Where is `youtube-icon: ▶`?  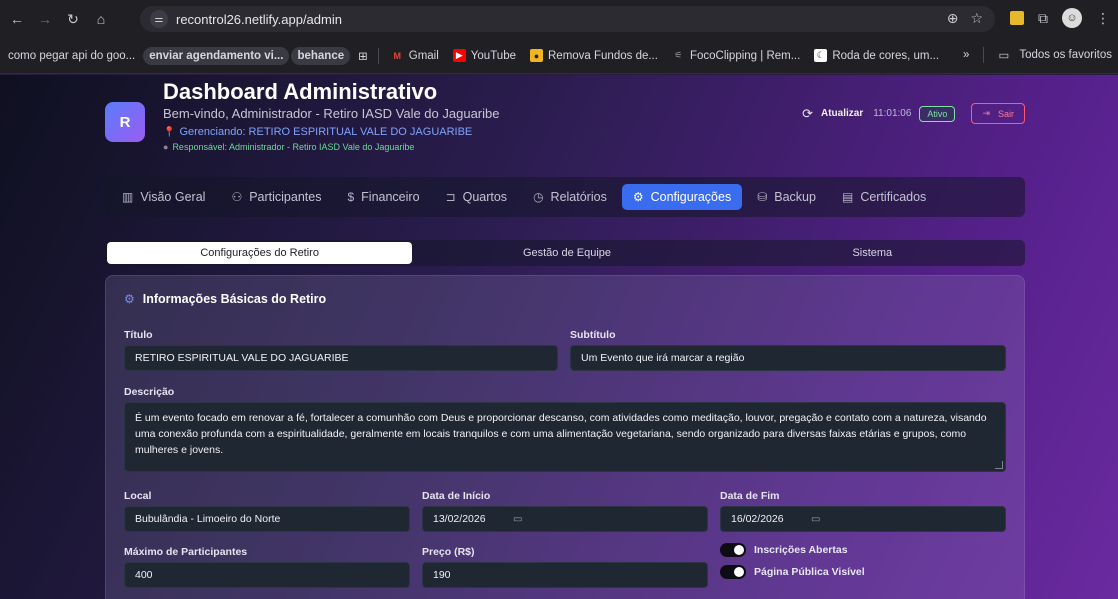 youtube-icon: ▶ is located at coordinates (459, 55).